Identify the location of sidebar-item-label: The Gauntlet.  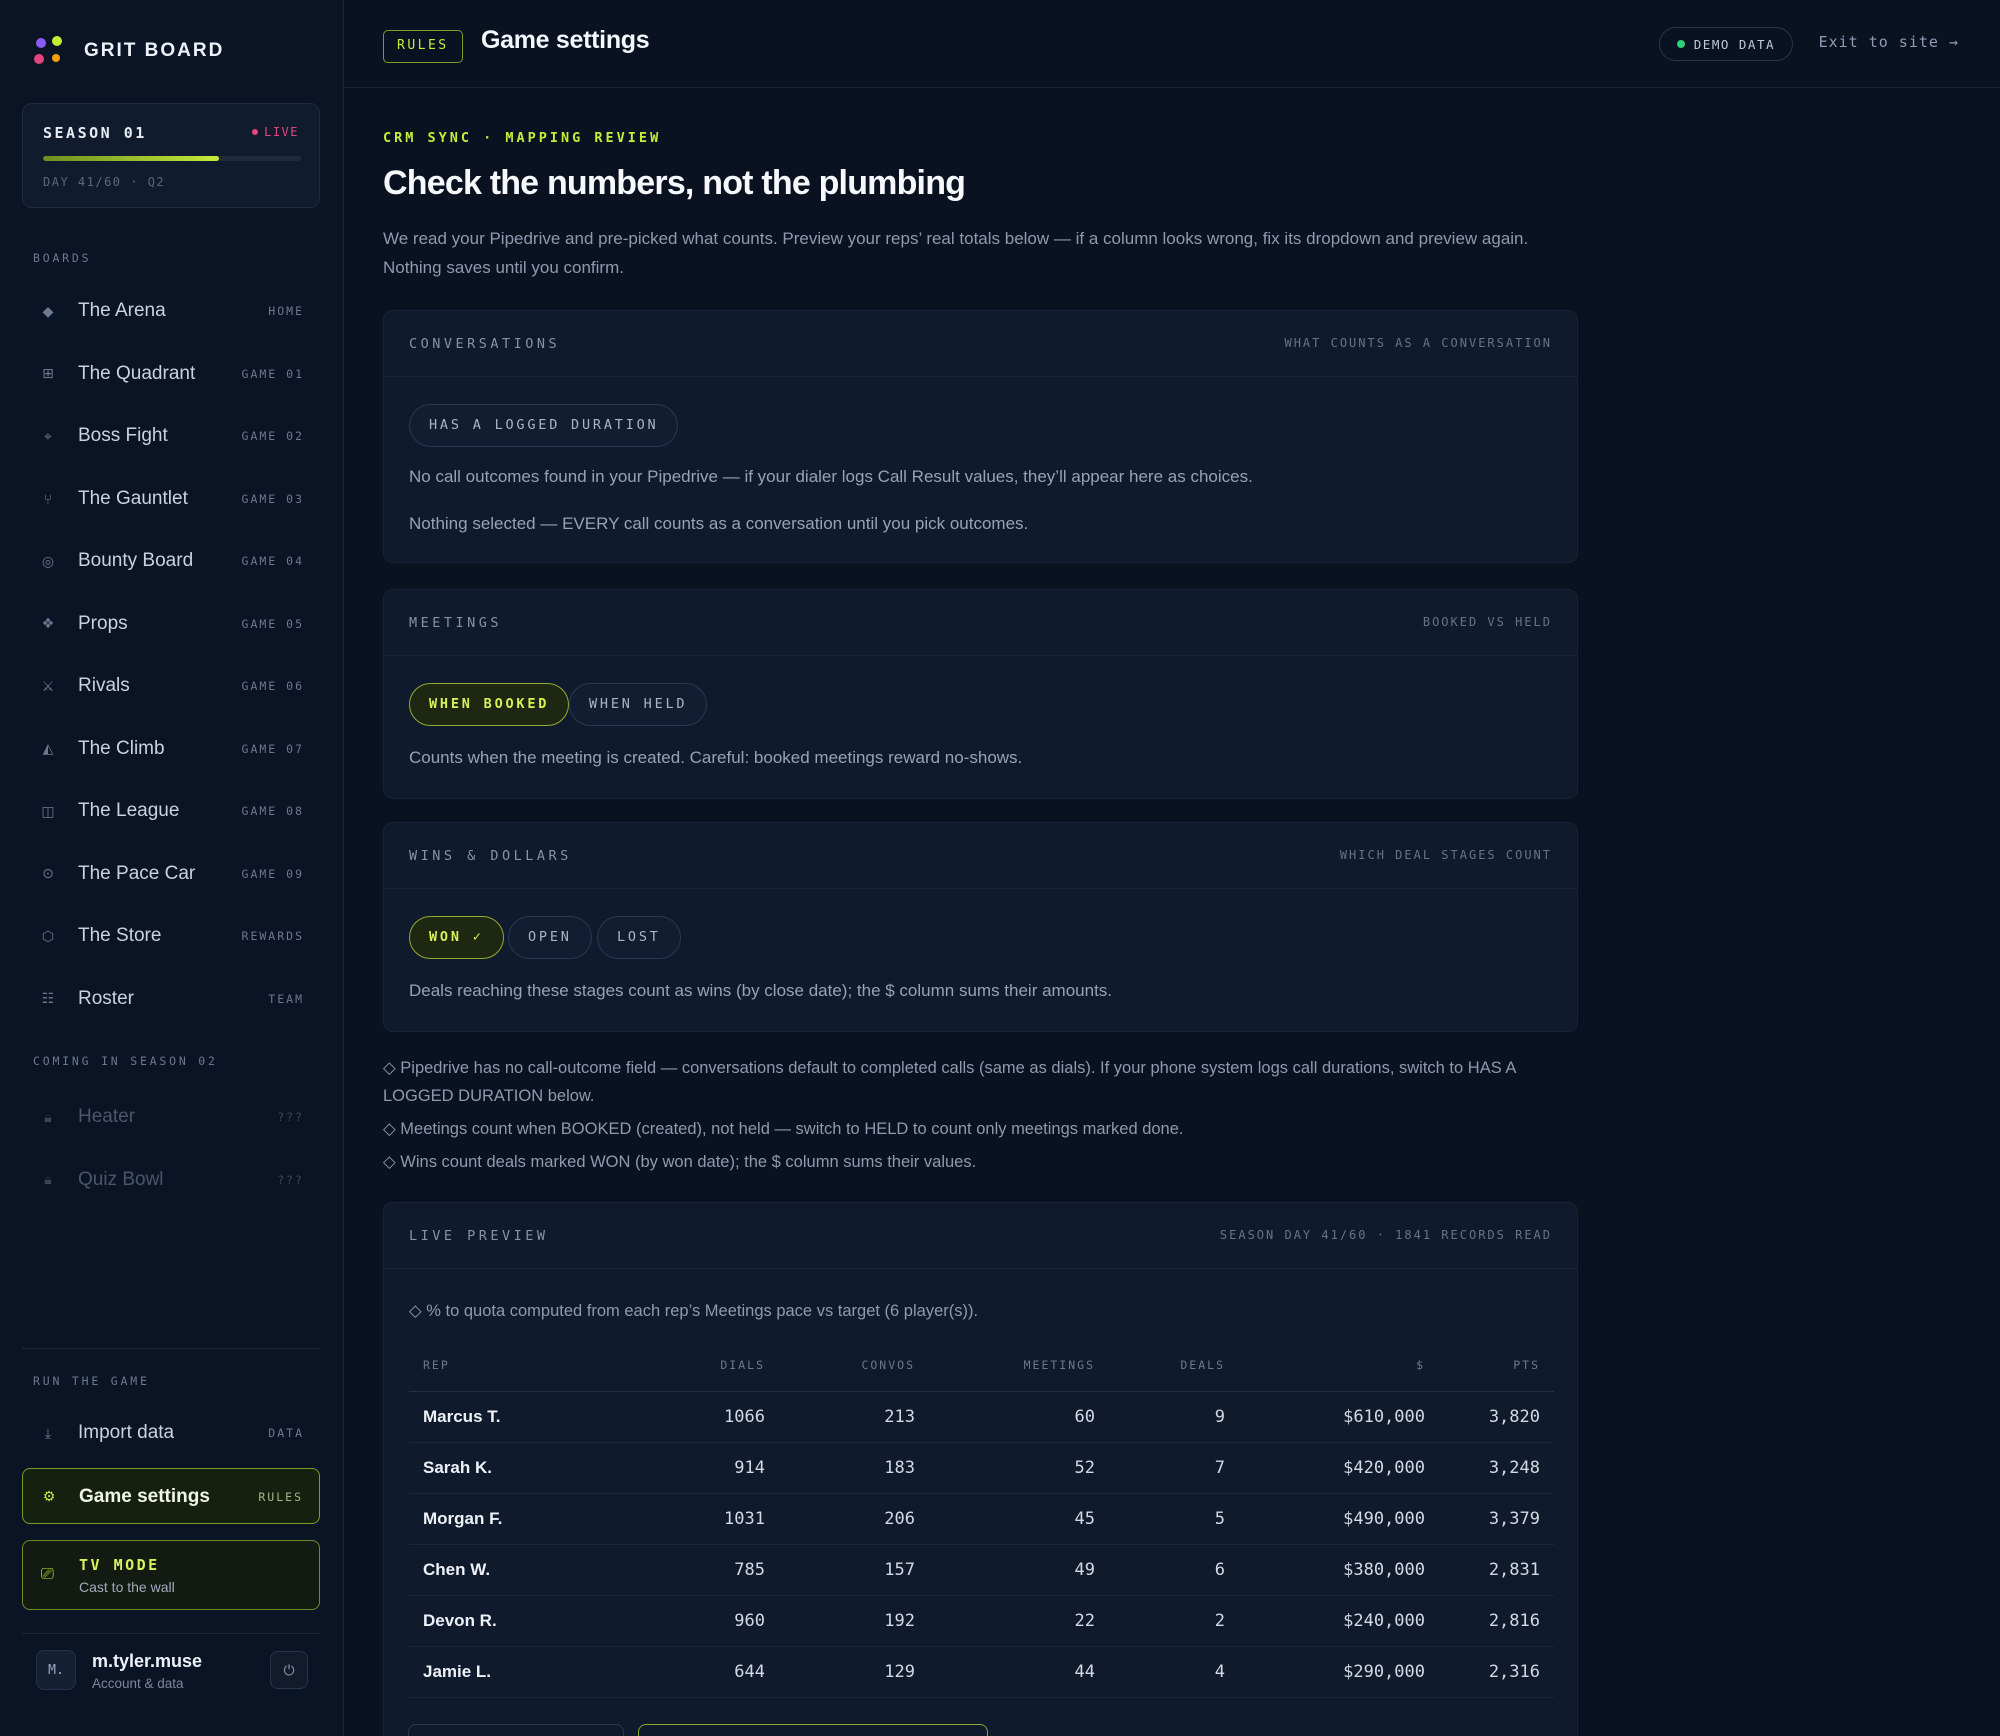
(133, 498).